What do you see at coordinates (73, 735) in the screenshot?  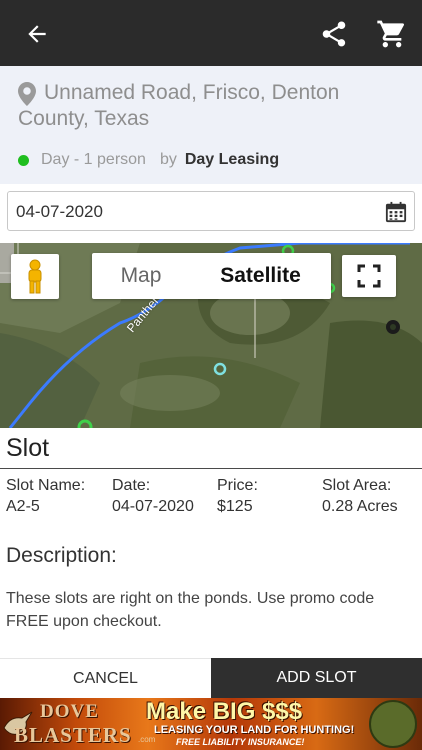 I see `ad-brand-line2: BLASTERS` at bounding box center [73, 735].